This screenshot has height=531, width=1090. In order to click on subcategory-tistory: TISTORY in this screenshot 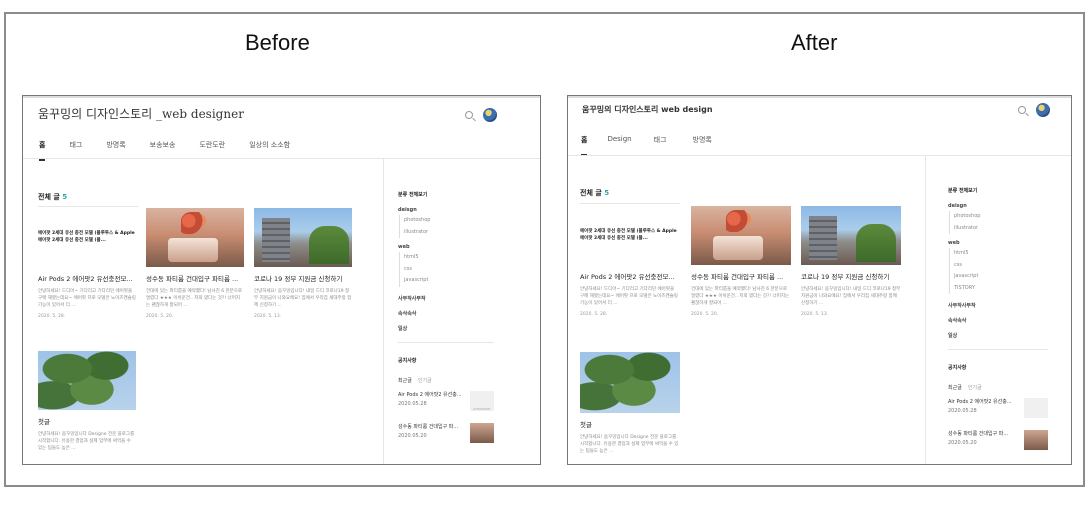, I will do `click(1001, 289)`.